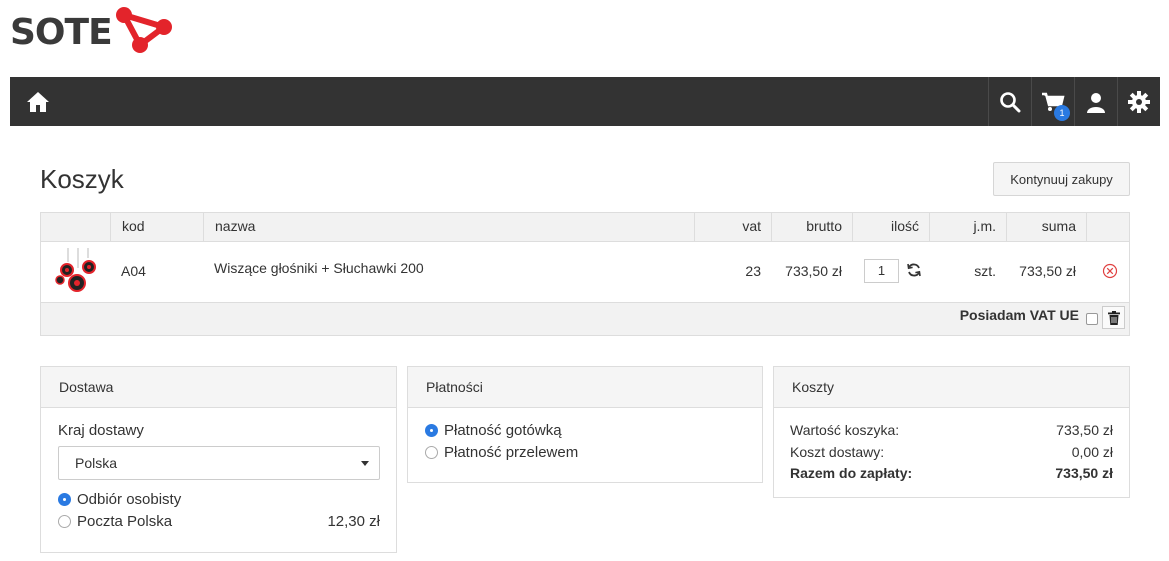  I want to click on column-header-vat: vat, so click(732, 227).